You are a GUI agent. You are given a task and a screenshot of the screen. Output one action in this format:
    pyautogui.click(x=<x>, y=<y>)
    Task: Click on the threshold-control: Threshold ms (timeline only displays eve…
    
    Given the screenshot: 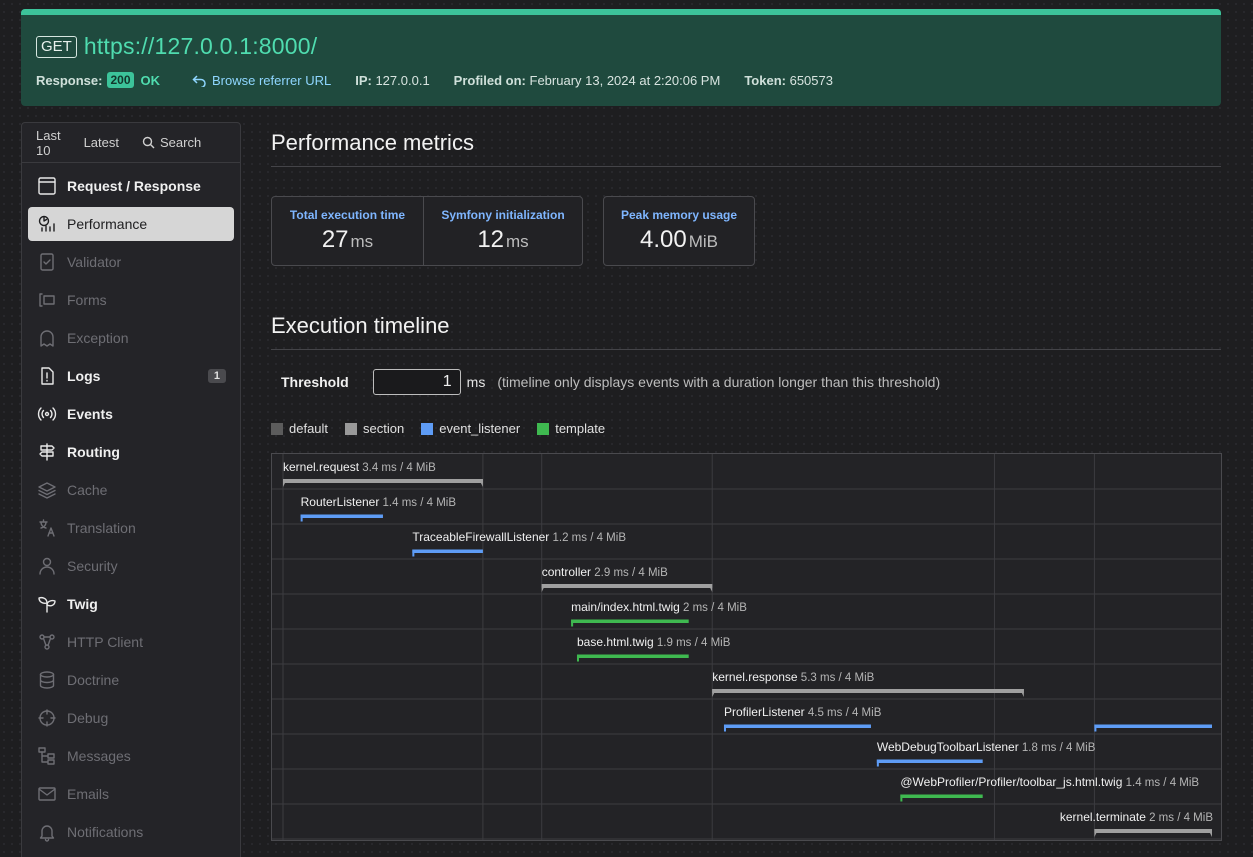 What is the action you would take?
    pyautogui.click(x=610, y=382)
    